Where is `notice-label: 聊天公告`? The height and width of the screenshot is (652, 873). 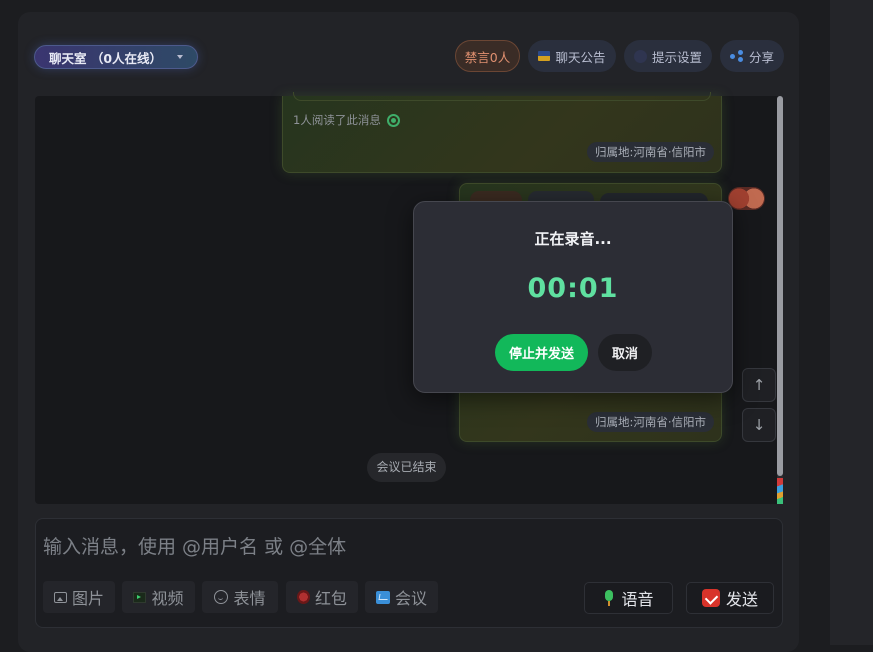 notice-label: 聊天公告 is located at coordinates (580, 57).